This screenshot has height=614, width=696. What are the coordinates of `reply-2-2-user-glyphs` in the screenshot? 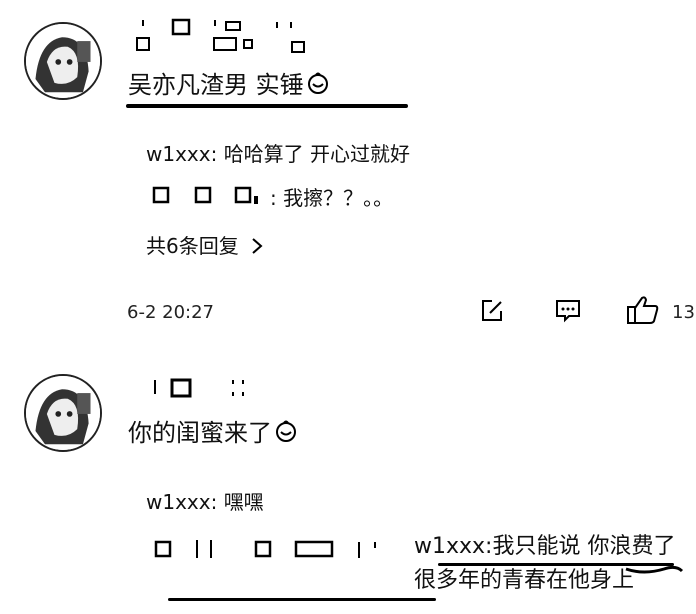 It's located at (282, 552).